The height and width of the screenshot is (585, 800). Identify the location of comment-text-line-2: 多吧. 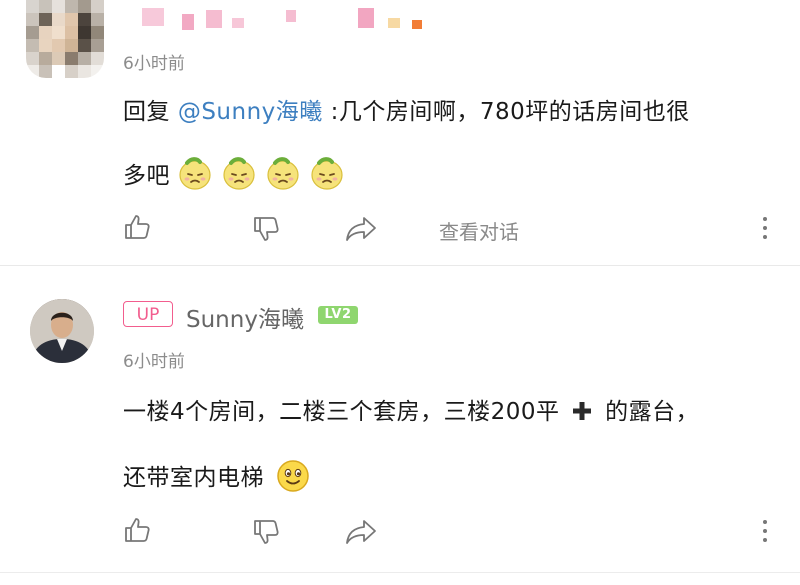
(238, 173).